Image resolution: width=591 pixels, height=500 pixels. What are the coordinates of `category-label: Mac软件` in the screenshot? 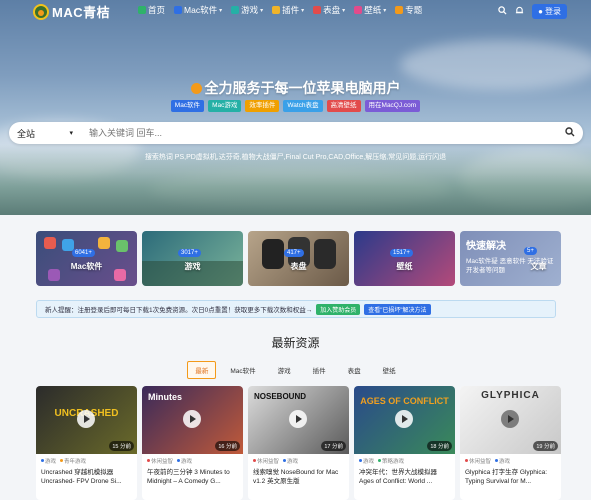 It's located at (86, 266).